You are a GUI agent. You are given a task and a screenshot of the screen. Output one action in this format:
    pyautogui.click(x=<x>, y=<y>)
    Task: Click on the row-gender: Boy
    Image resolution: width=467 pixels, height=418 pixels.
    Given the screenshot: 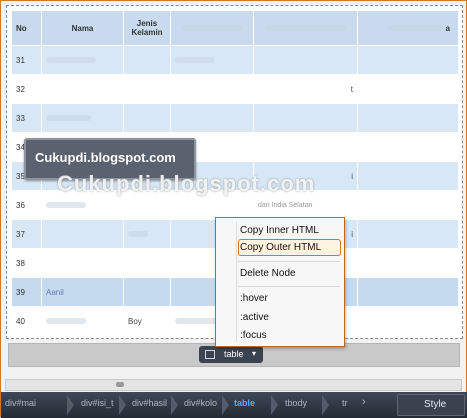 What is the action you would take?
    pyautogui.click(x=147, y=321)
    